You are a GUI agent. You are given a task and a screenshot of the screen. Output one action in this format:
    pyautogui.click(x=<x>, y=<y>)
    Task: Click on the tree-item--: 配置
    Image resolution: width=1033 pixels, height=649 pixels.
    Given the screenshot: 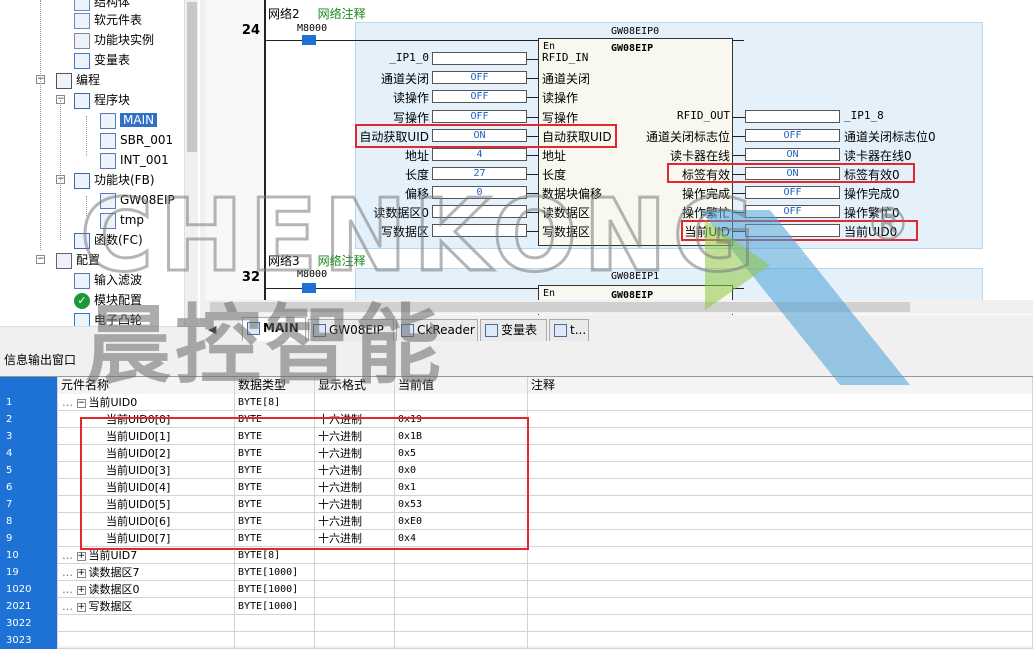 What is the action you would take?
    pyautogui.click(x=78, y=260)
    